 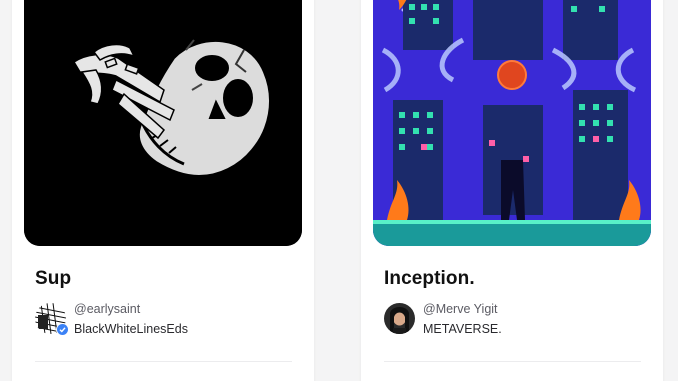 I want to click on verified-check-icon, so click(x=62, y=329).